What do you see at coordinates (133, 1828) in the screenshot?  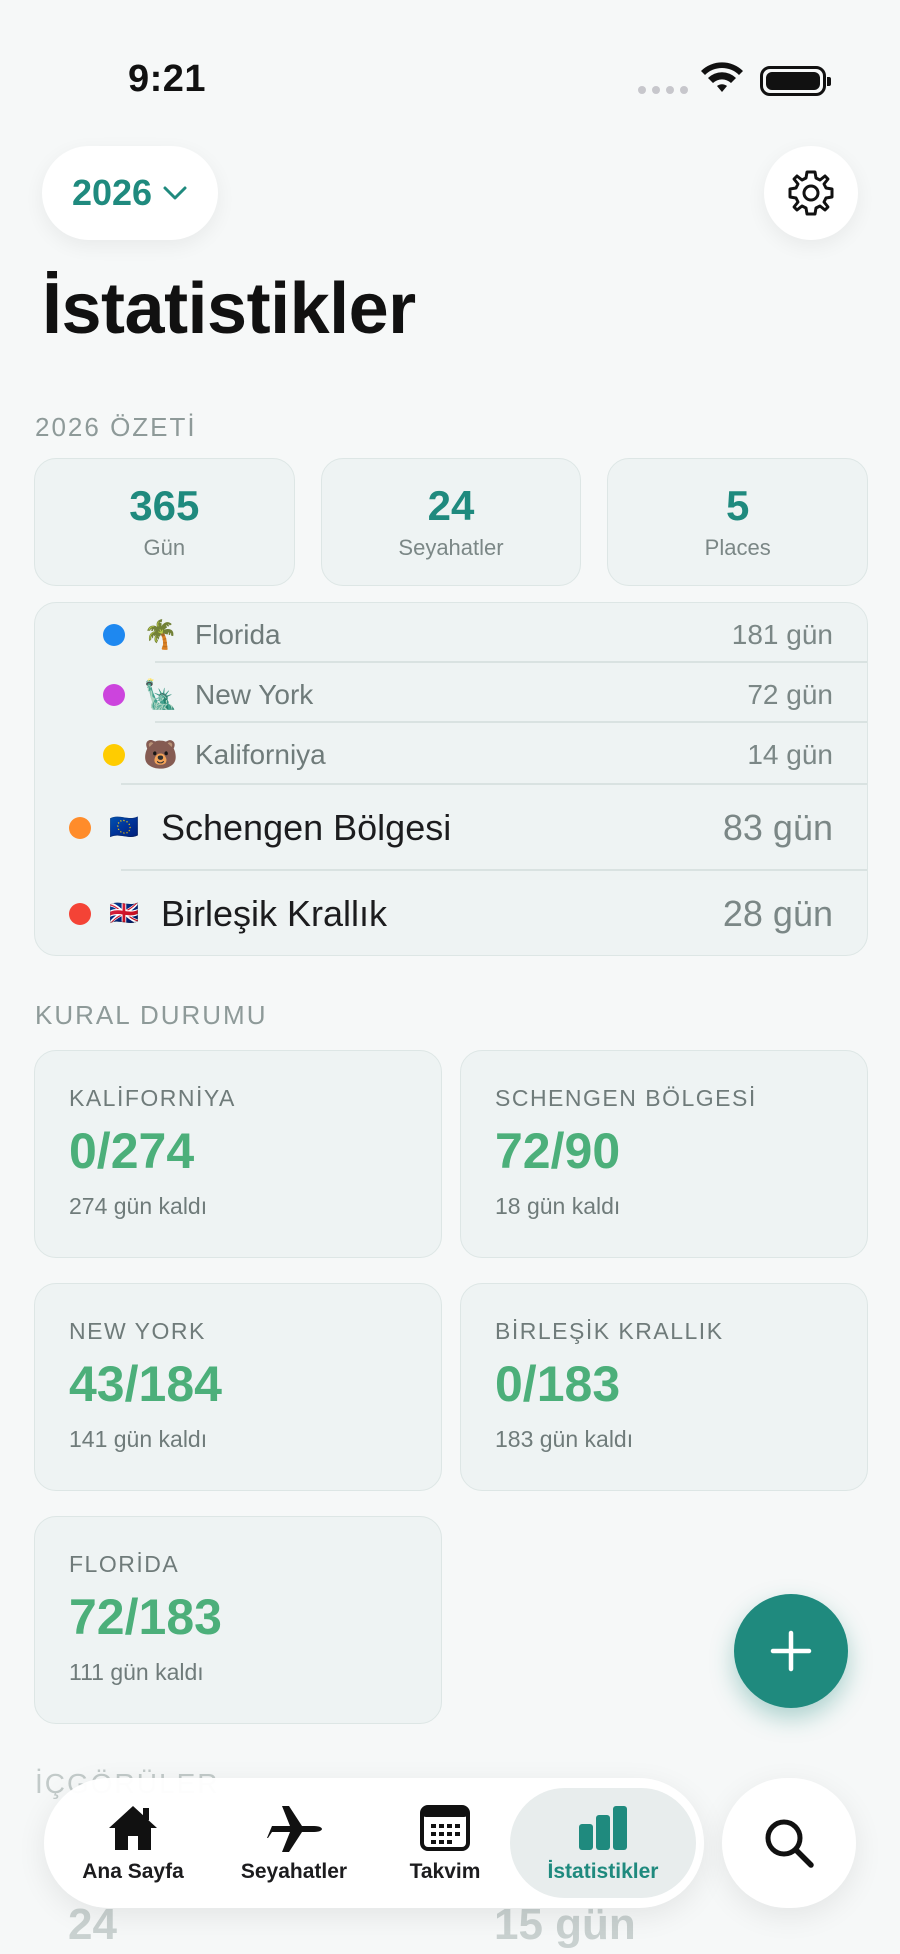 I see `house-icon` at bounding box center [133, 1828].